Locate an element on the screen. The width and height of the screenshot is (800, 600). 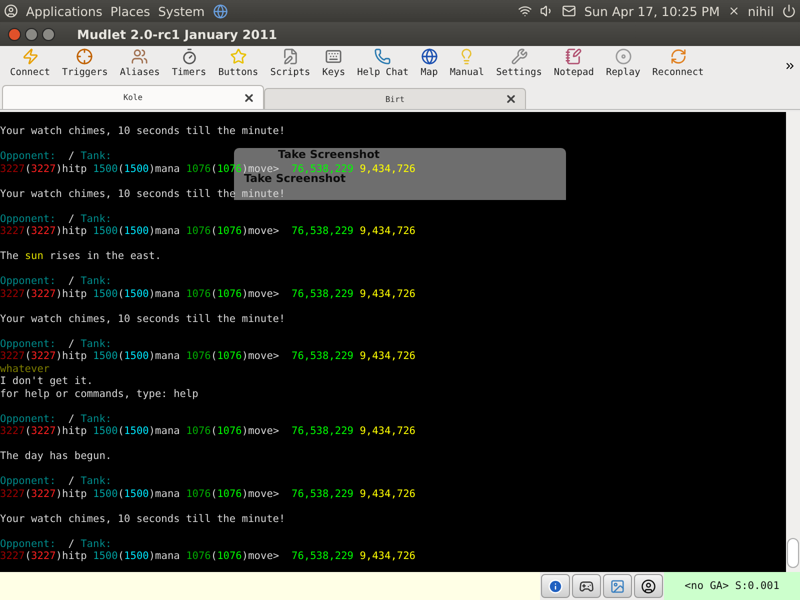
image-button is located at coordinates (617, 586).